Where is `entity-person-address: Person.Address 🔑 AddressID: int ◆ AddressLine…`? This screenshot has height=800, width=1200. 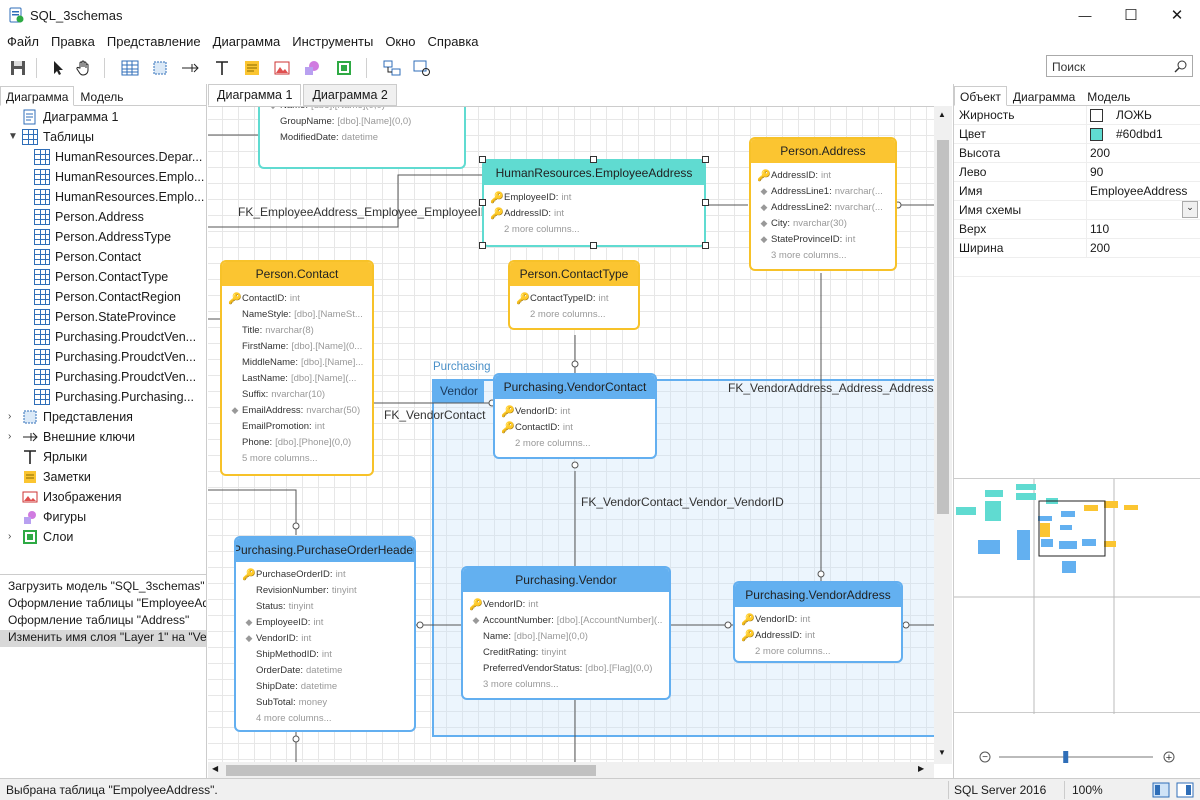
entity-person-address: Person.Address 🔑 AddressID: int ◆ AddressLine… is located at coordinates (823, 204).